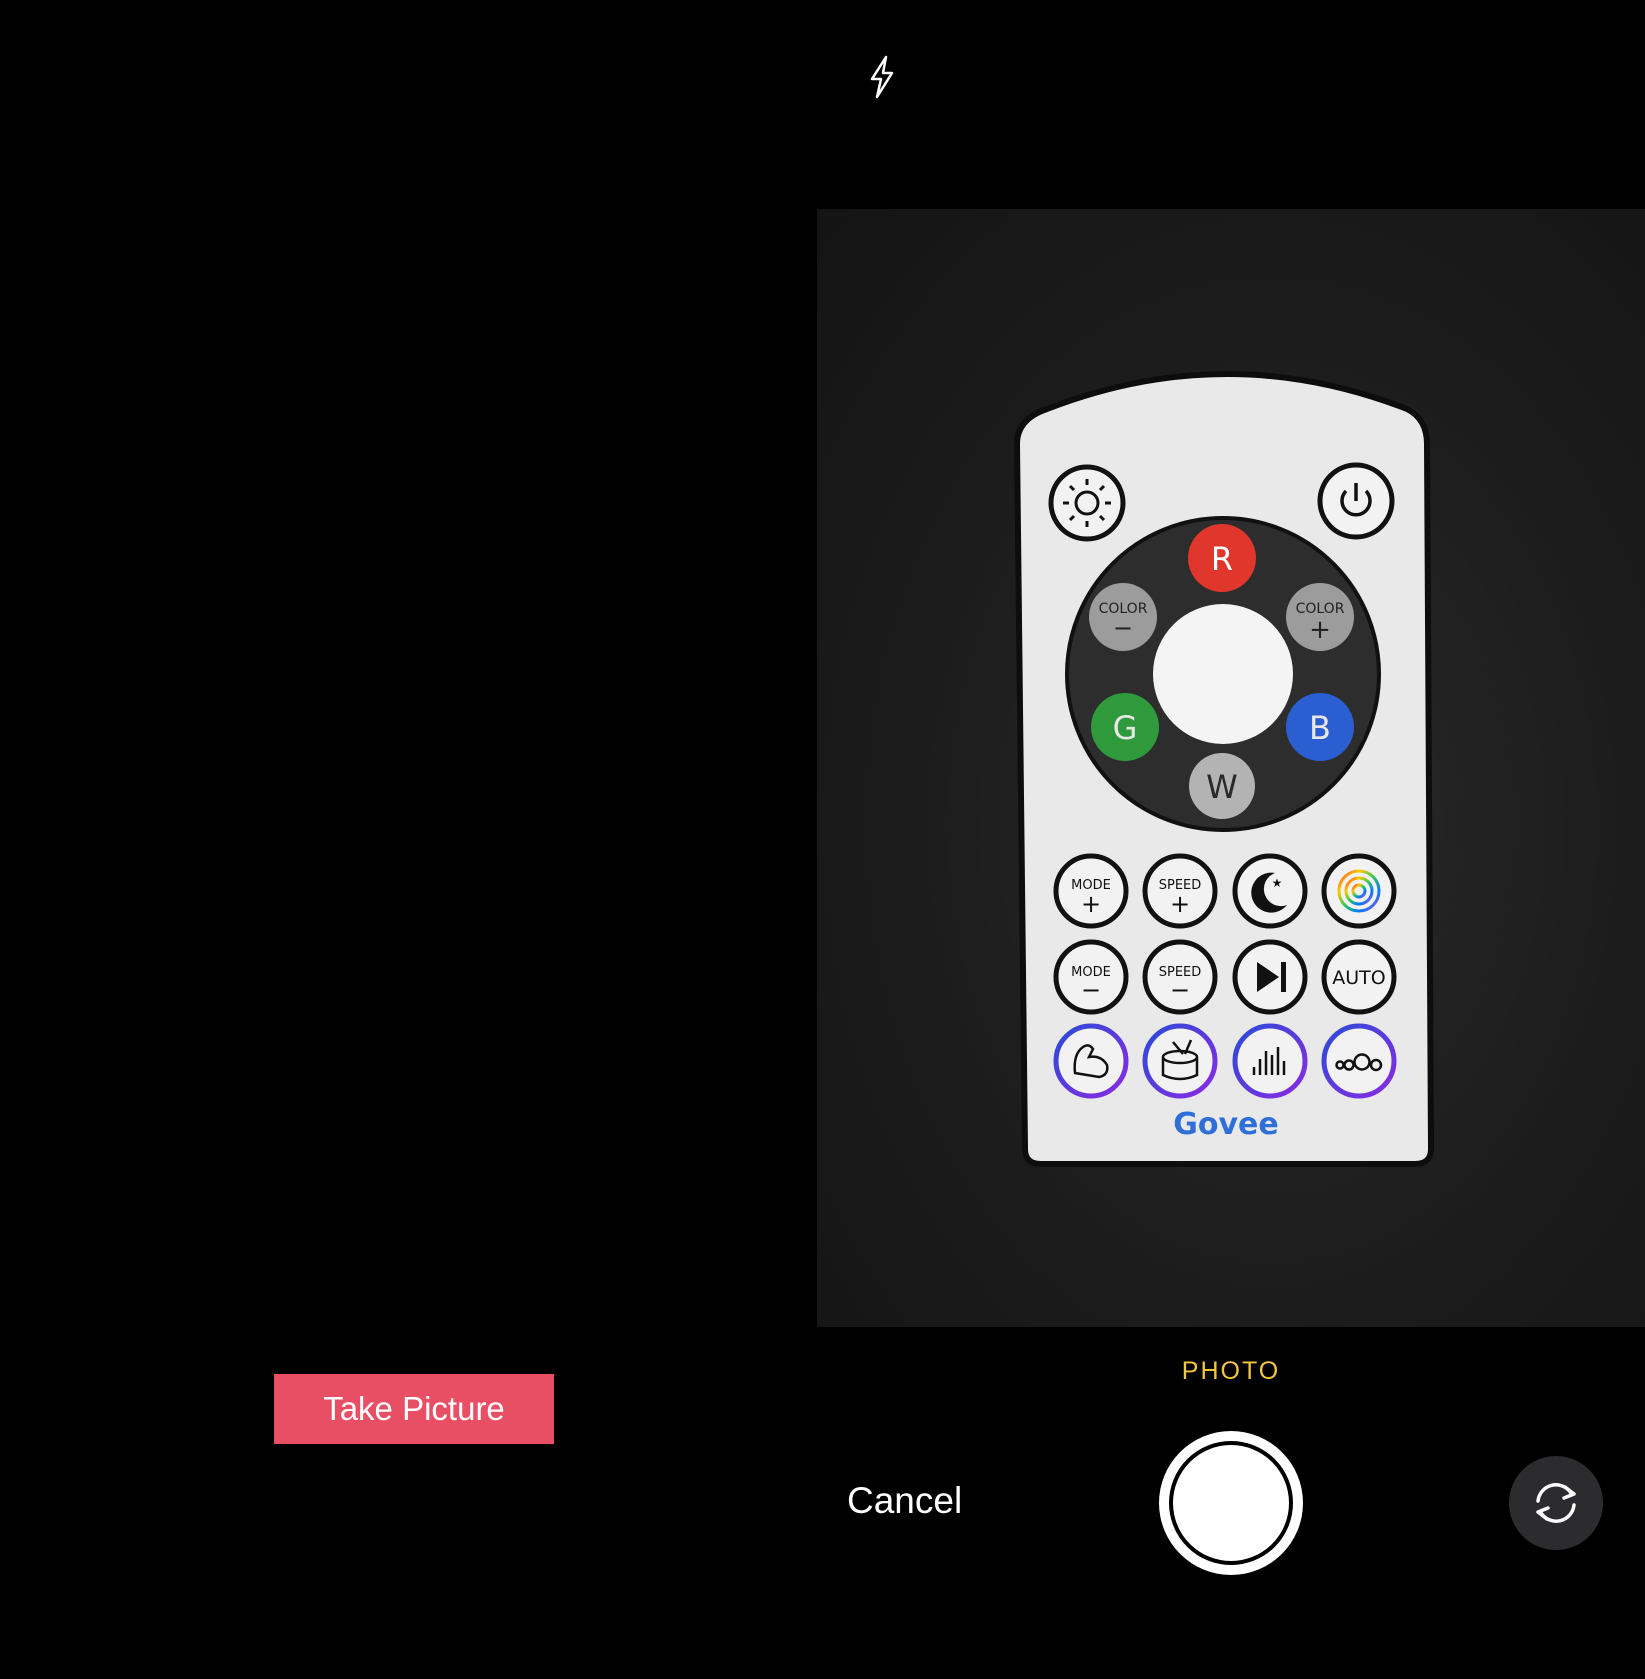 This screenshot has height=1679, width=1645. I want to click on shutter-button, so click(1231, 1503).